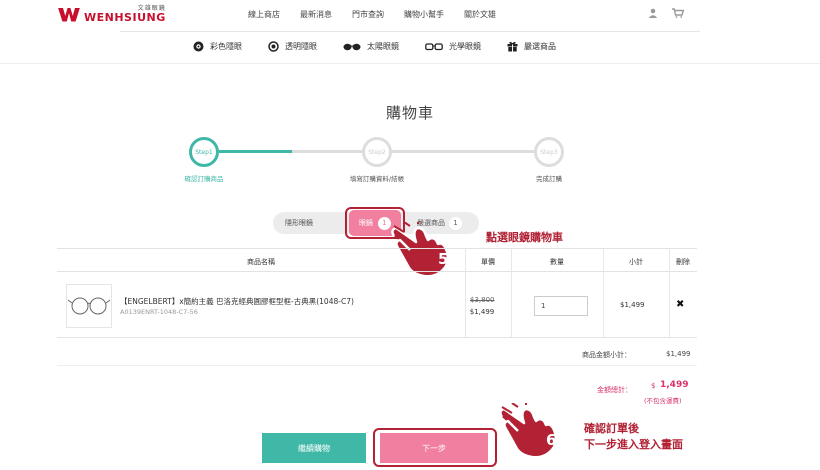 This screenshot has height=470, width=820. I want to click on total-currency: $, so click(653, 386).